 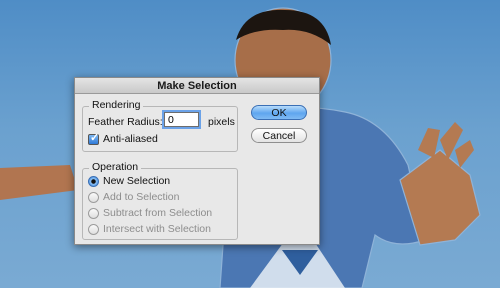 I want to click on subtract-from-selection-label: Subtract from Selection, so click(x=157, y=213).